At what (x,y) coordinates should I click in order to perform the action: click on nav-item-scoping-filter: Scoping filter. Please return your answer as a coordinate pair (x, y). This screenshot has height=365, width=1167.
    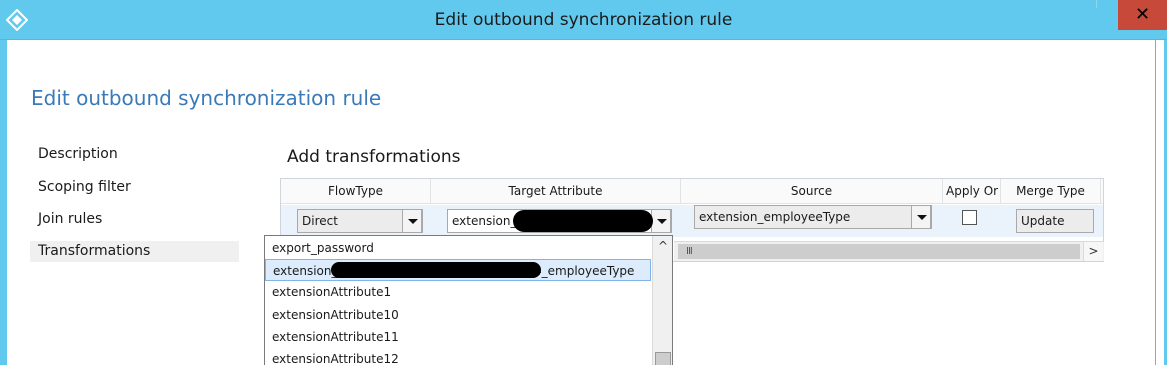
    Looking at the image, I should click on (84, 187).